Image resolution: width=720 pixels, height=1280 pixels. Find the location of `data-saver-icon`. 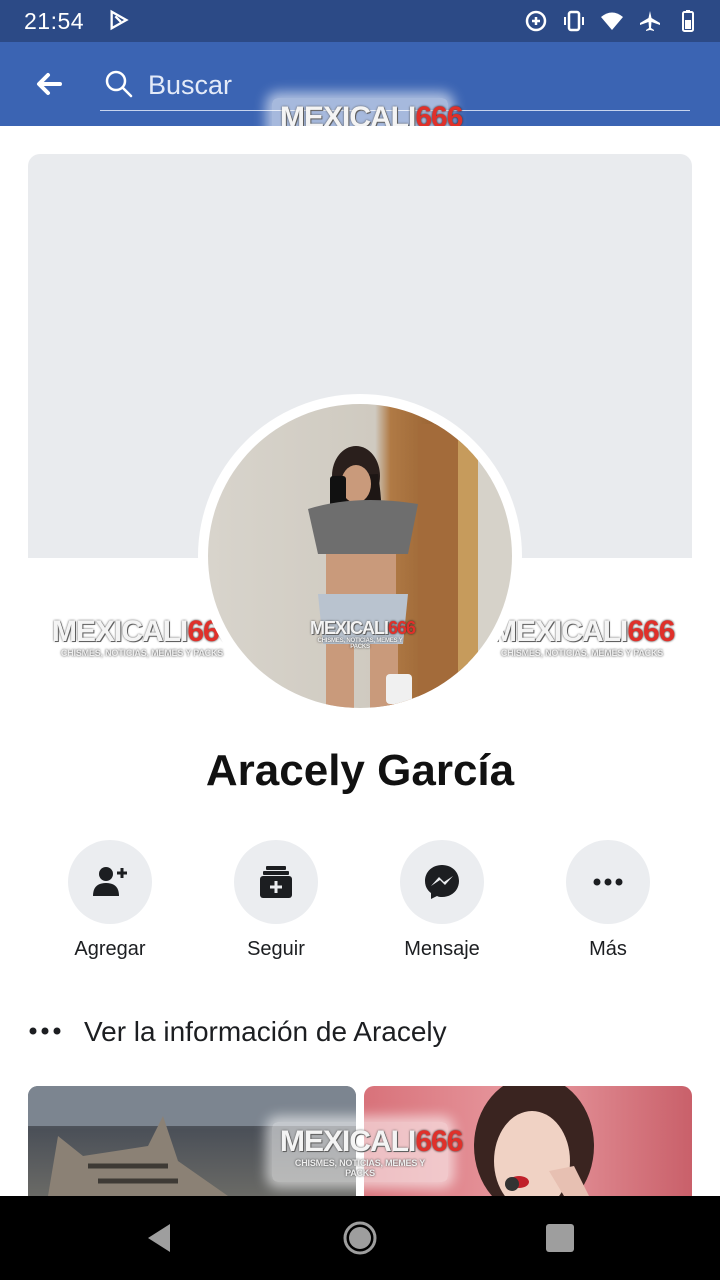

data-saver-icon is located at coordinates (536, 21).